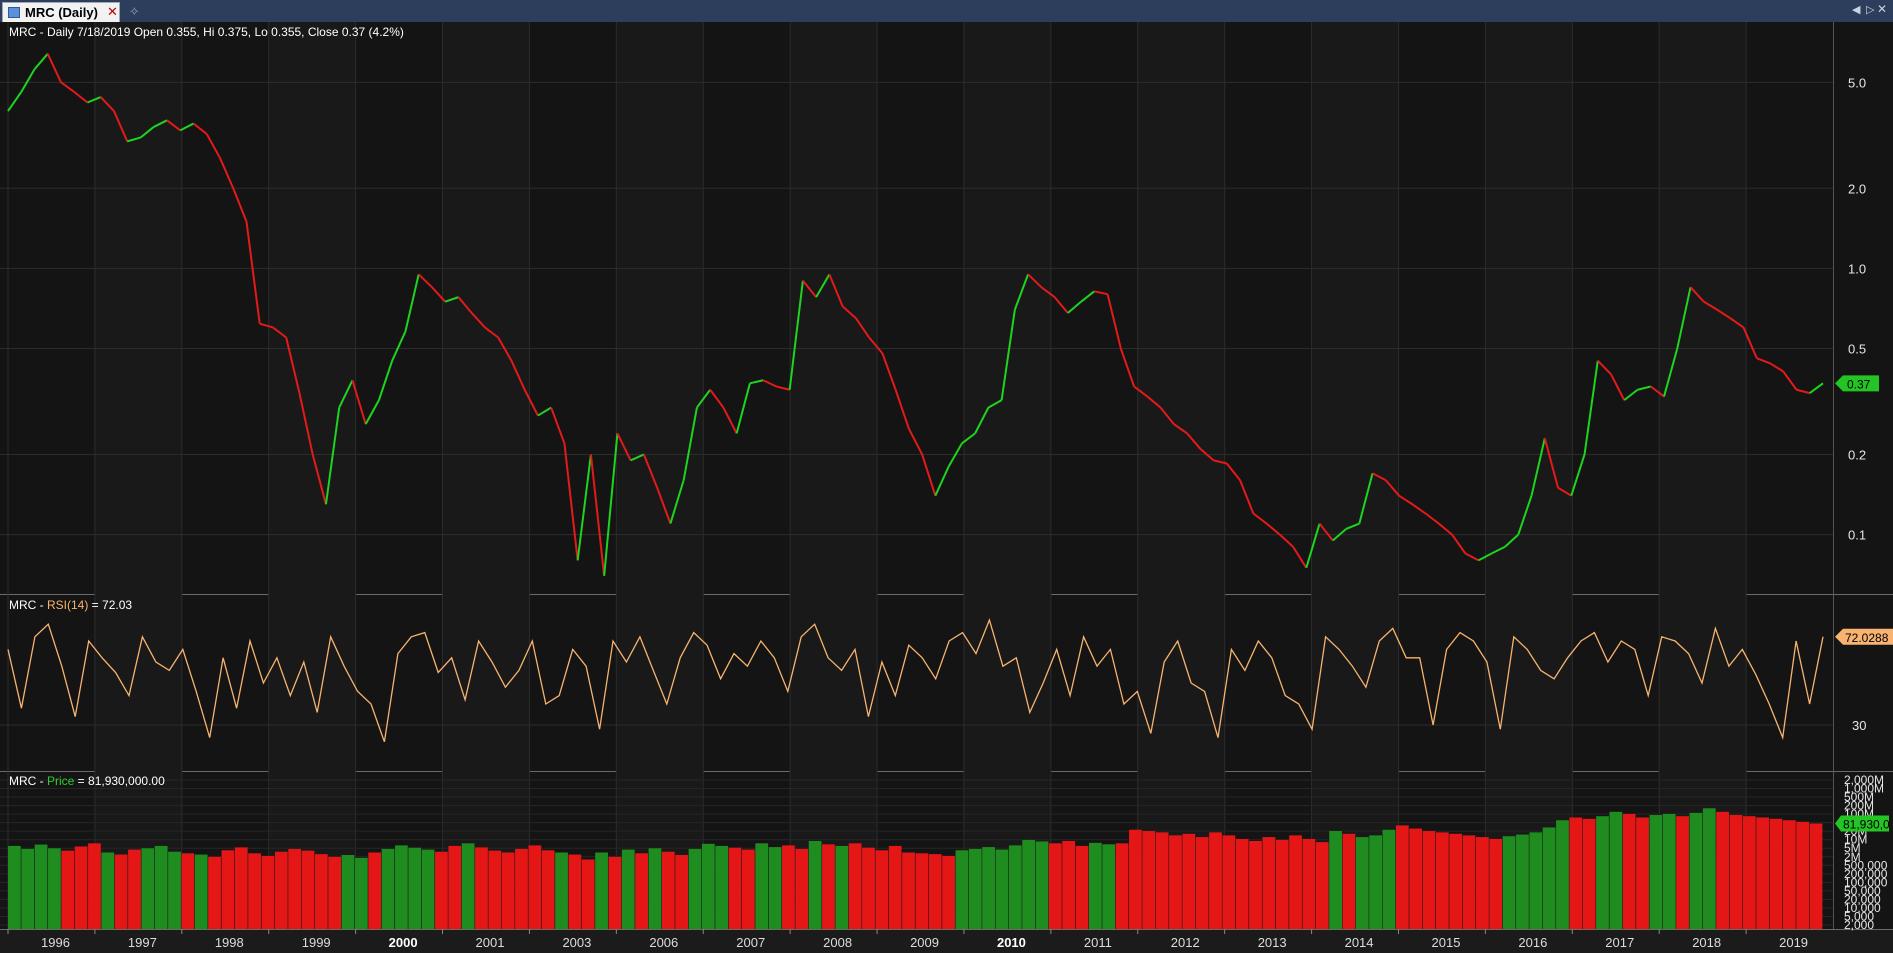 This screenshot has height=953, width=1893. What do you see at coordinates (1185, 942) in the screenshot?
I see `x-tick-label: 2012` at bounding box center [1185, 942].